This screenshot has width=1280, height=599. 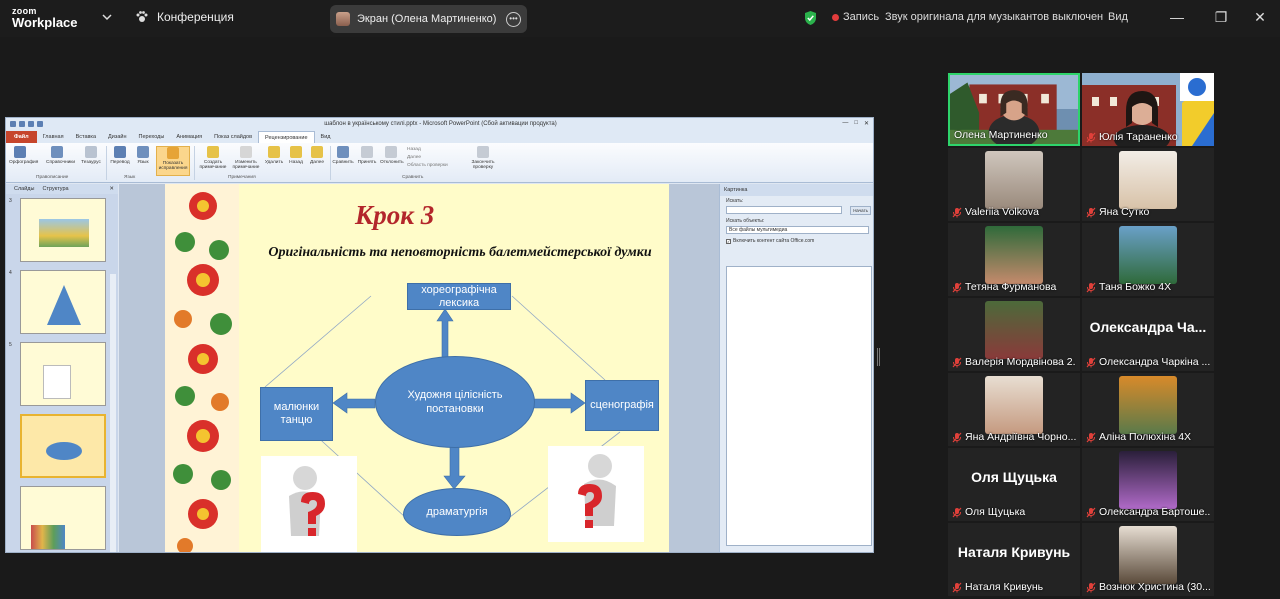 I want to click on chevron-down-icon, so click(x=107, y=17).